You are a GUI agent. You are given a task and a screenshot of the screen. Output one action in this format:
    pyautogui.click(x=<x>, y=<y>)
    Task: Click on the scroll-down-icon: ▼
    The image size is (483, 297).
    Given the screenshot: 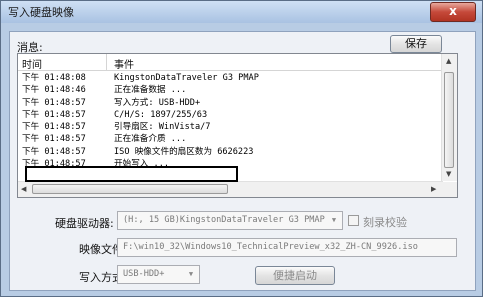 What is the action you would take?
    pyautogui.click(x=448, y=174)
    